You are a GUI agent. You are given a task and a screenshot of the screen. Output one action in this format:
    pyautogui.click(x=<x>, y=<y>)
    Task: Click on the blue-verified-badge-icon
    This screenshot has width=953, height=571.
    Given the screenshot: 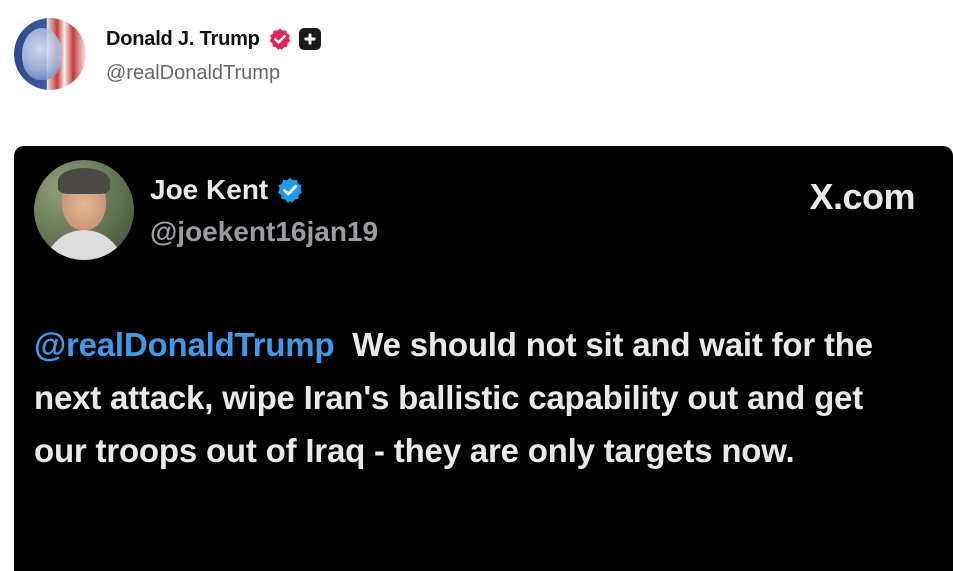 What is the action you would take?
    pyautogui.click(x=290, y=190)
    